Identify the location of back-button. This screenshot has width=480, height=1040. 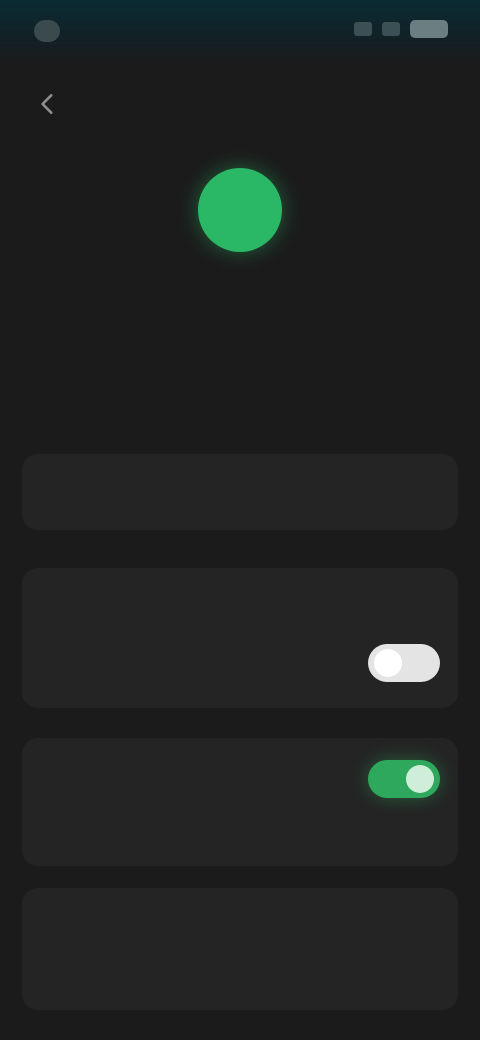
(48, 104).